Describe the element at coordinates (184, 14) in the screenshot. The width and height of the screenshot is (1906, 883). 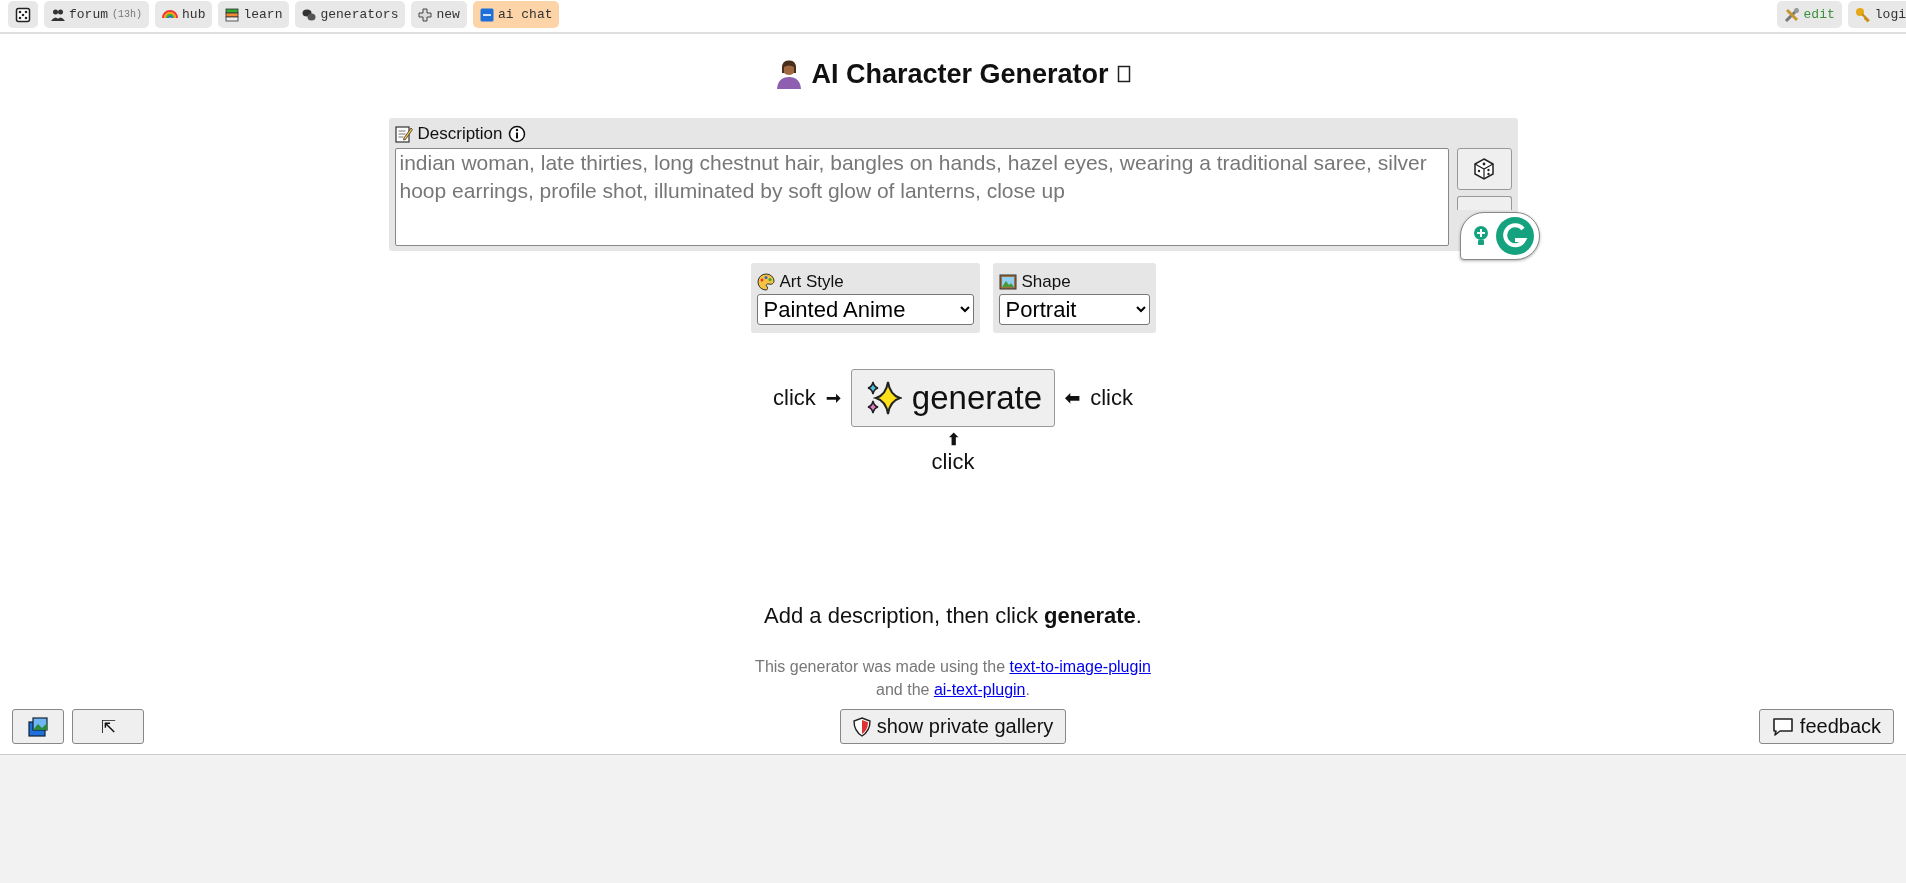
I see `nav-tab: hub` at that location.